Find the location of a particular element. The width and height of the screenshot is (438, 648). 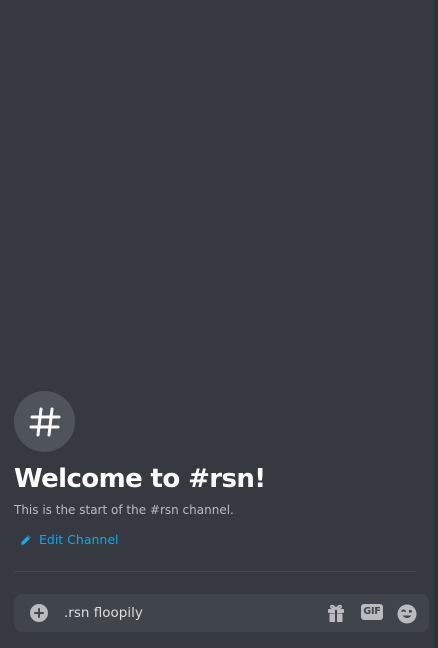

welcome-title: Welcome to #rsn! is located at coordinates (140, 479).